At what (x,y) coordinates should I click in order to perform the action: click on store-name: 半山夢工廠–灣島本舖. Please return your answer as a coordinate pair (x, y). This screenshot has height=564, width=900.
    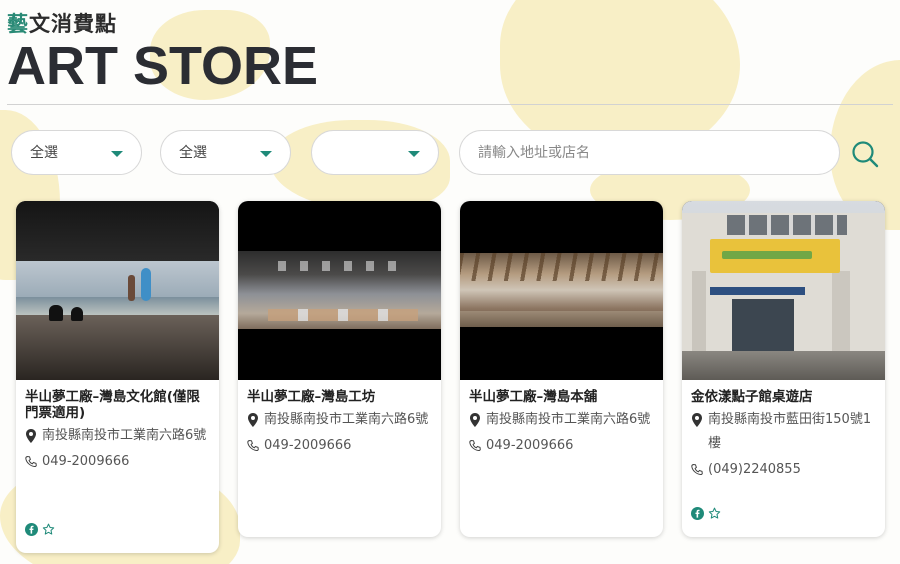
    Looking at the image, I should click on (562, 397).